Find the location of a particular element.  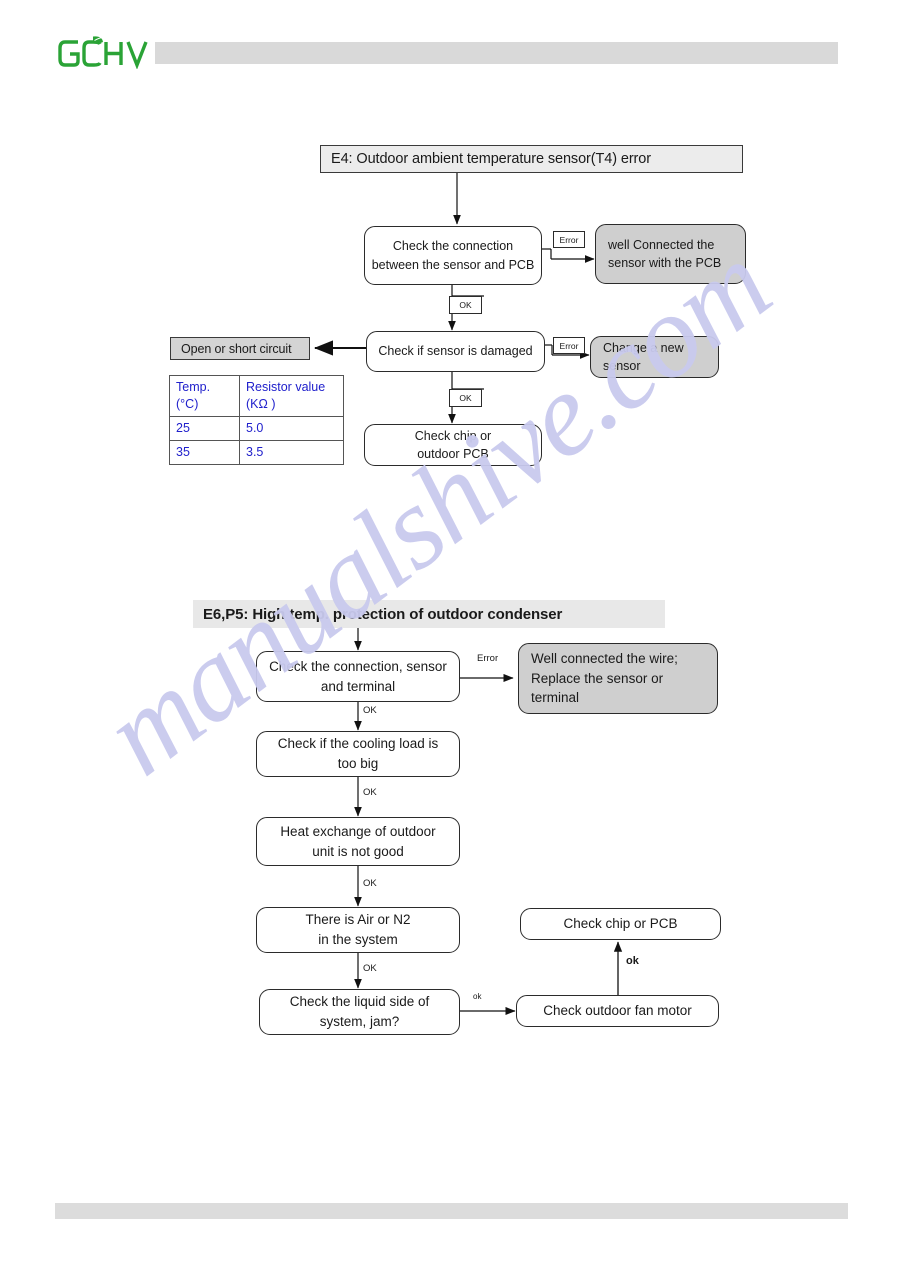

node-line: There is Air or N2 is located at coordinates (358, 920).